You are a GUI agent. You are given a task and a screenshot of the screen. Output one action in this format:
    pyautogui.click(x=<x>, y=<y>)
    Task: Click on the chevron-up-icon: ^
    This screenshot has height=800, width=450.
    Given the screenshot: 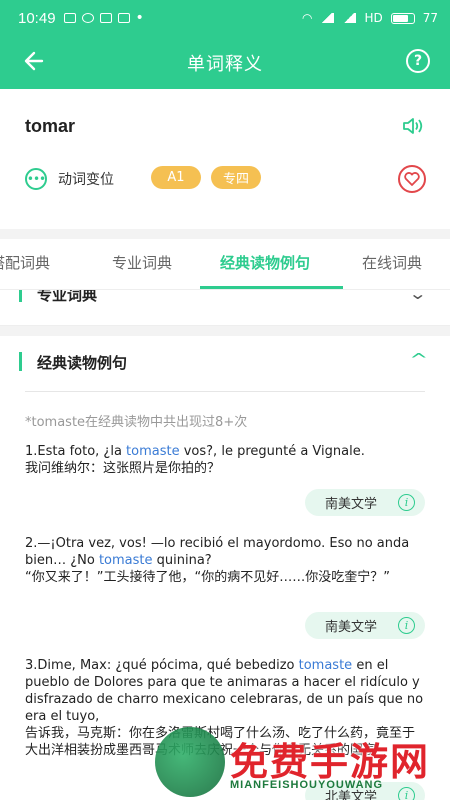 What is the action you would take?
    pyautogui.click(x=418, y=359)
    